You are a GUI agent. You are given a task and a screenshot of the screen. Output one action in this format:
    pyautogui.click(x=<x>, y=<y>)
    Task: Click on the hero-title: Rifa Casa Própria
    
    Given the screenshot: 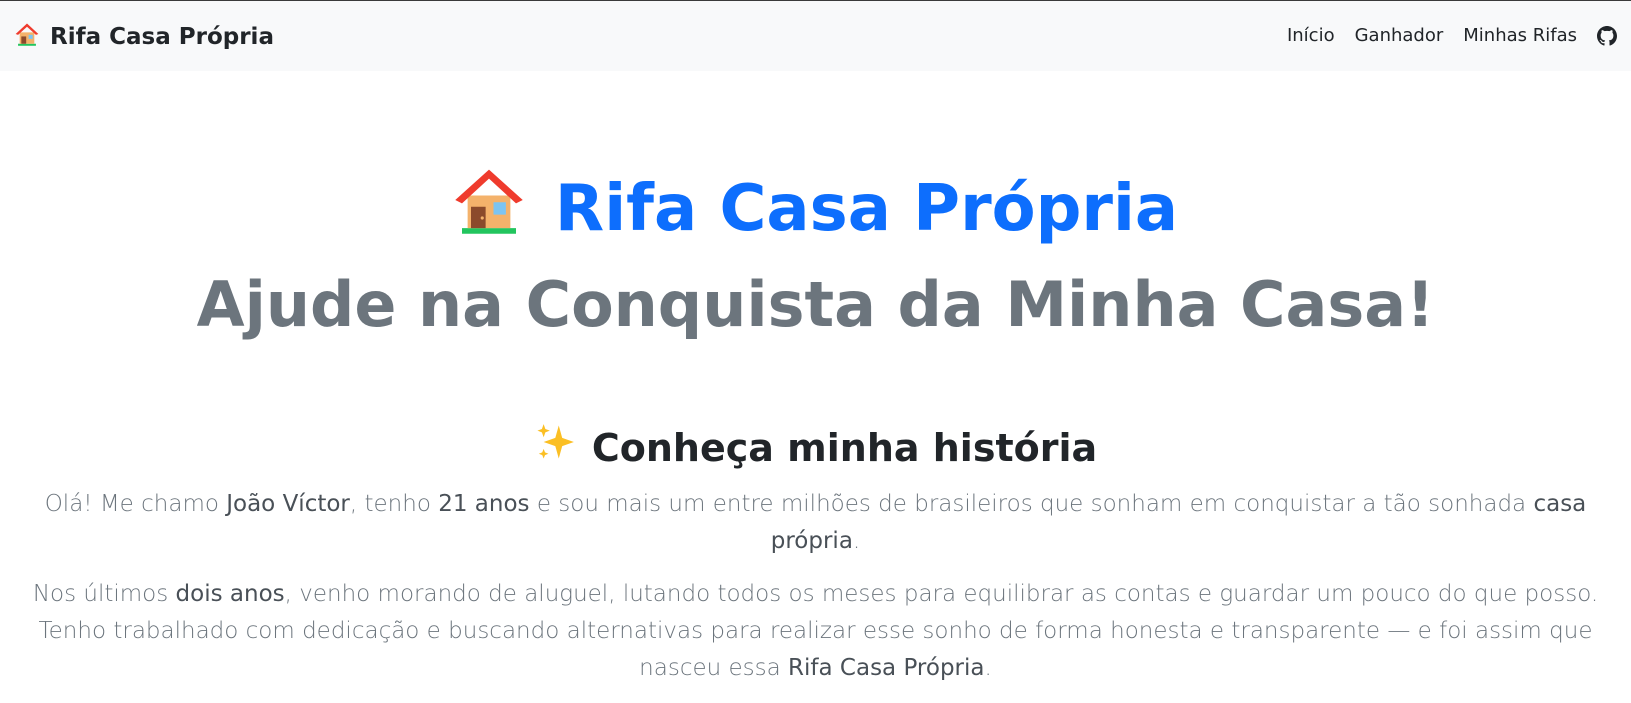 What is the action you would take?
    pyautogui.click(x=815, y=208)
    